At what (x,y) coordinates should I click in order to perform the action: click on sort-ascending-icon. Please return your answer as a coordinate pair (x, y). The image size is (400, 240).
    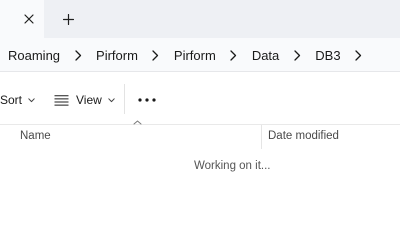
    Looking at the image, I should click on (137, 122).